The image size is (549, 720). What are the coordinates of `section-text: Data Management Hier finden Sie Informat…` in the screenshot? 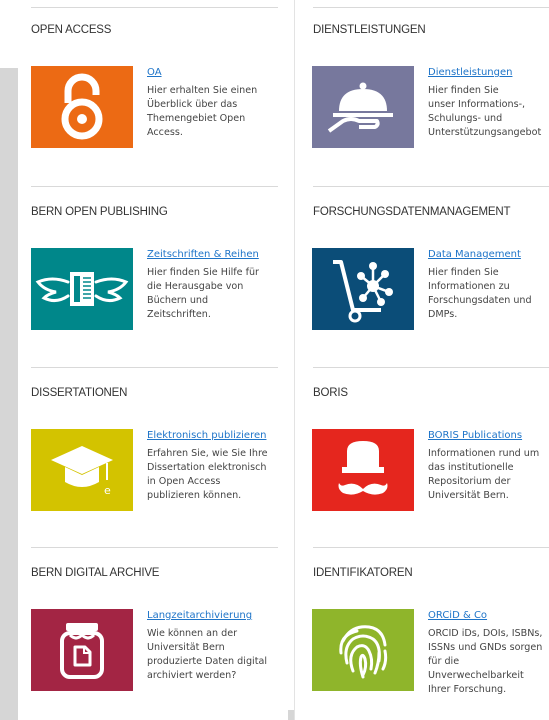 It's located at (488, 285).